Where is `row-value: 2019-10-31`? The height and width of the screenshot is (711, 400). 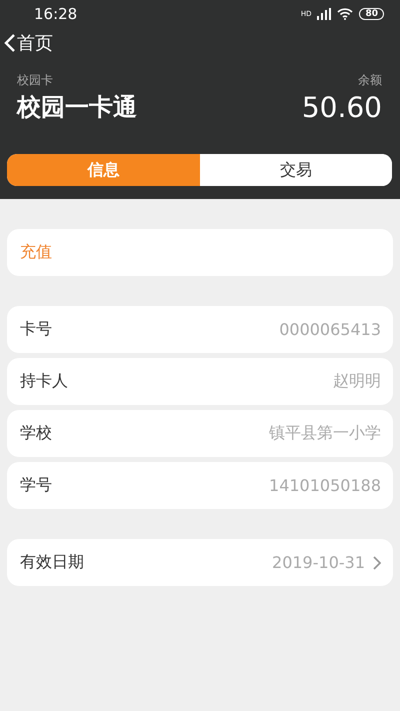 row-value: 2019-10-31 is located at coordinates (318, 562).